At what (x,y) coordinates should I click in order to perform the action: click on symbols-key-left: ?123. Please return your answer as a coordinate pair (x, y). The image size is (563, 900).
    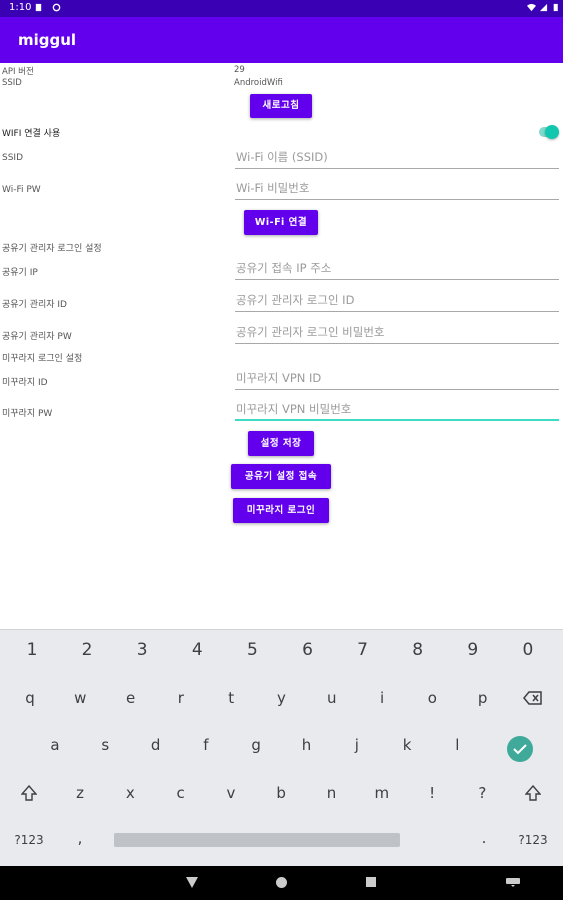
    Looking at the image, I should click on (29, 840).